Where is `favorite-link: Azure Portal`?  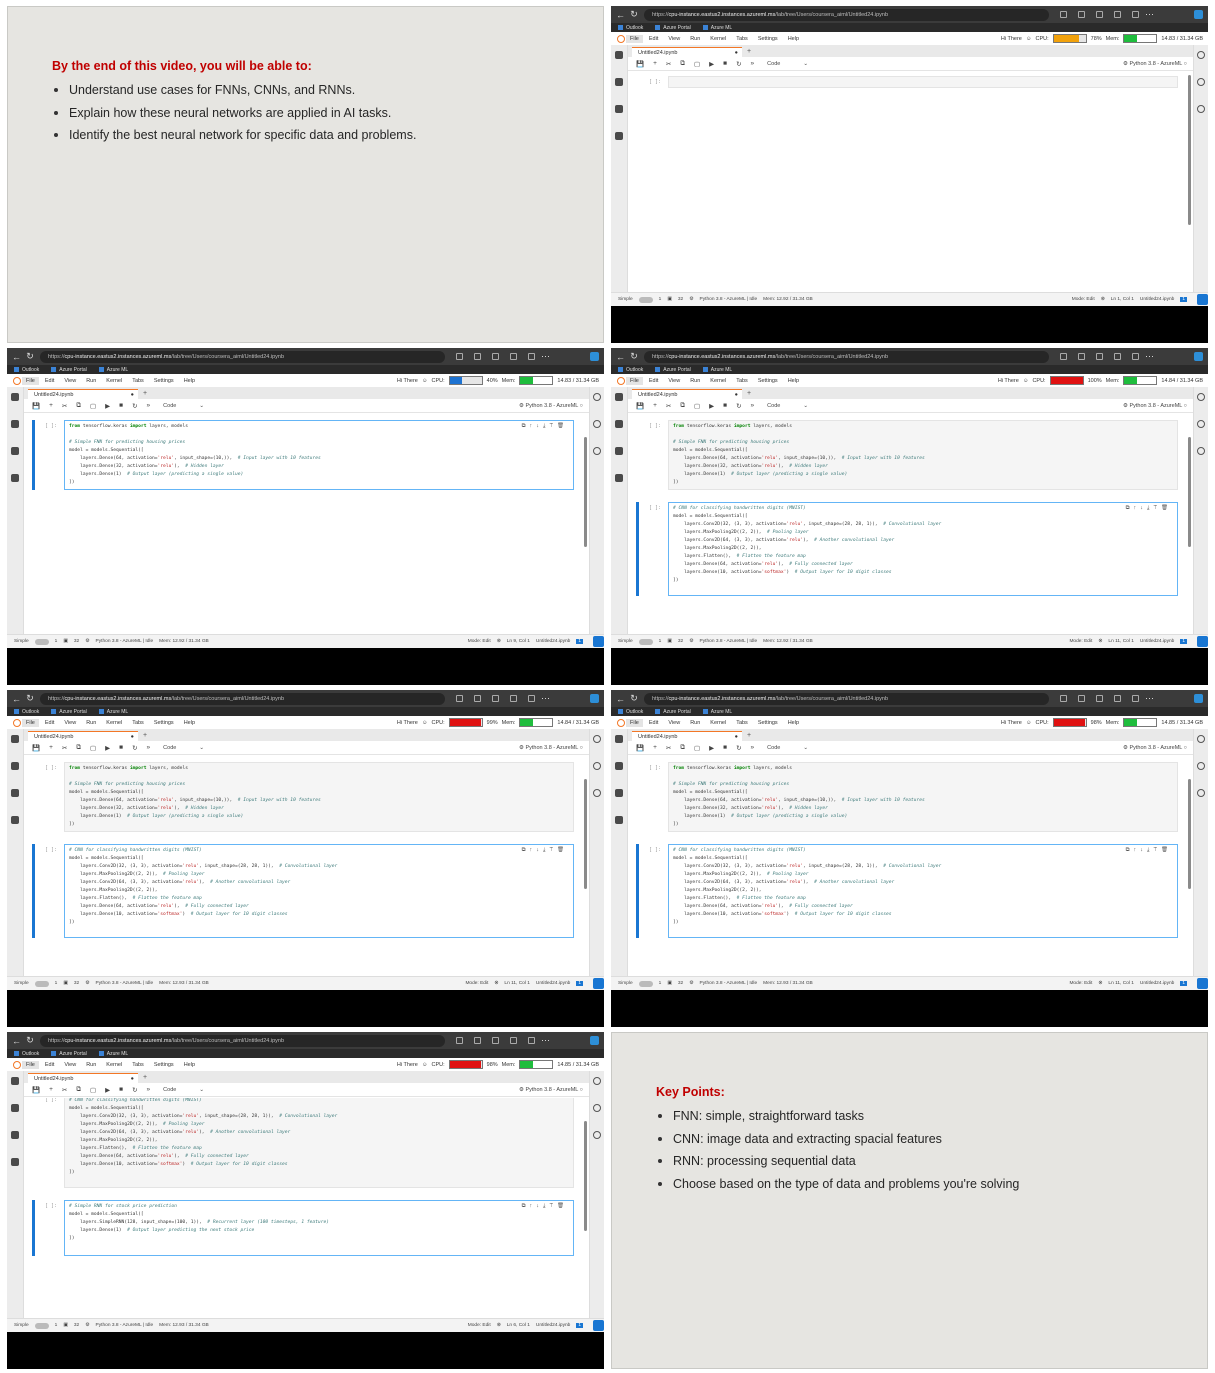
favorite-link: Azure Portal is located at coordinates (673, 28).